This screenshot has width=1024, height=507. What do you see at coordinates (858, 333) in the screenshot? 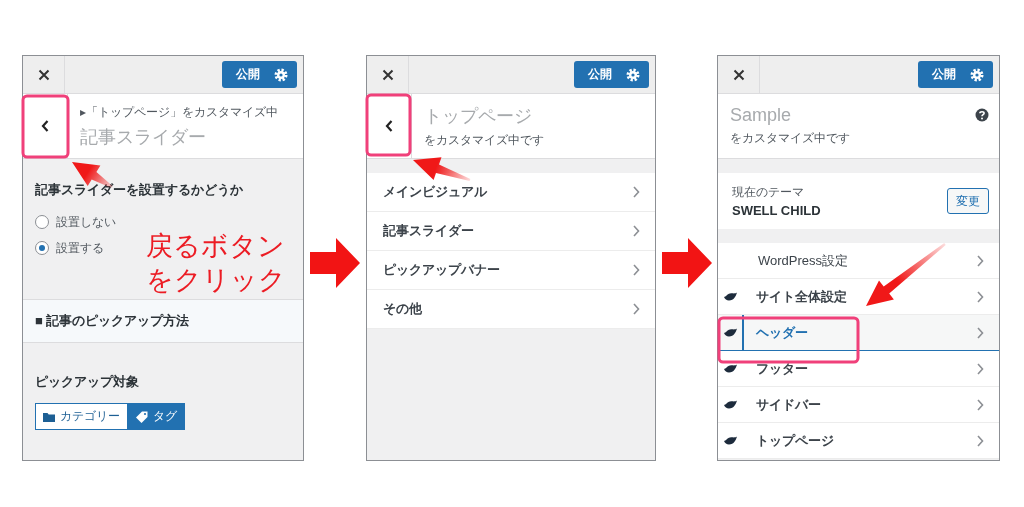
I see `menu-item: ヘッダー` at bounding box center [858, 333].